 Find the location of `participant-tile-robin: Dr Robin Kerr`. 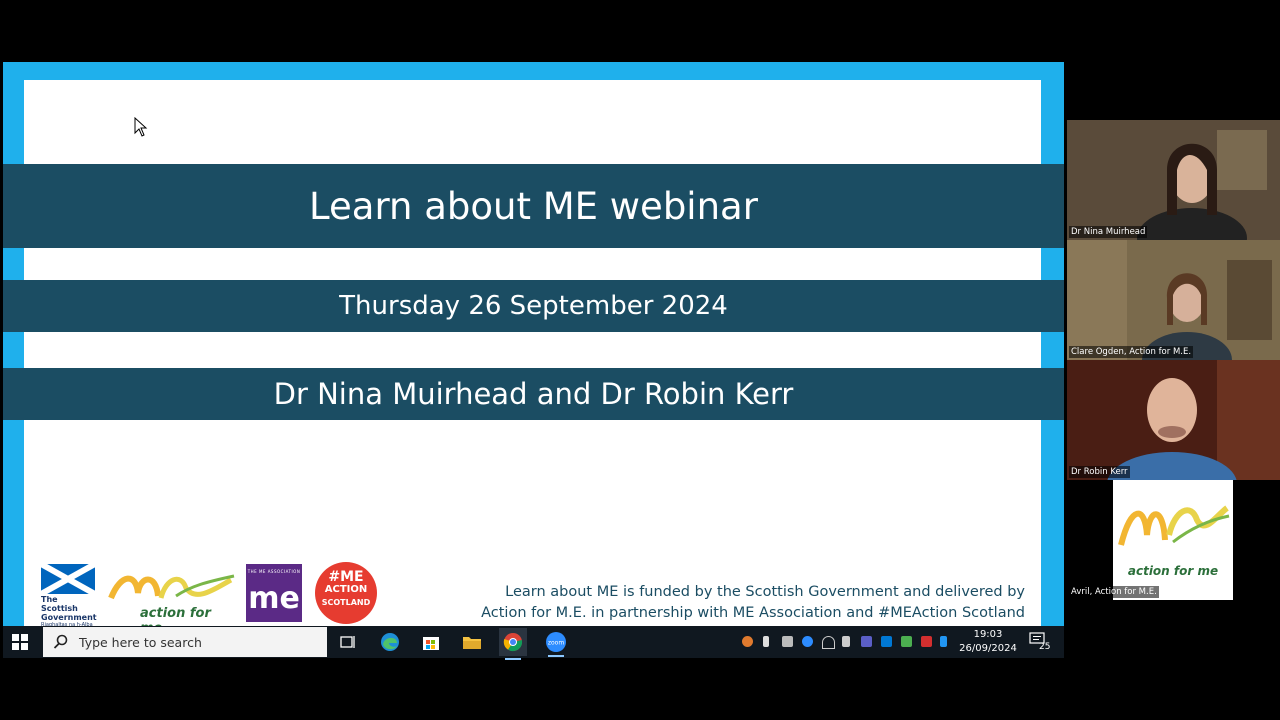

participant-tile-robin: Dr Robin Kerr is located at coordinates (1173, 420).